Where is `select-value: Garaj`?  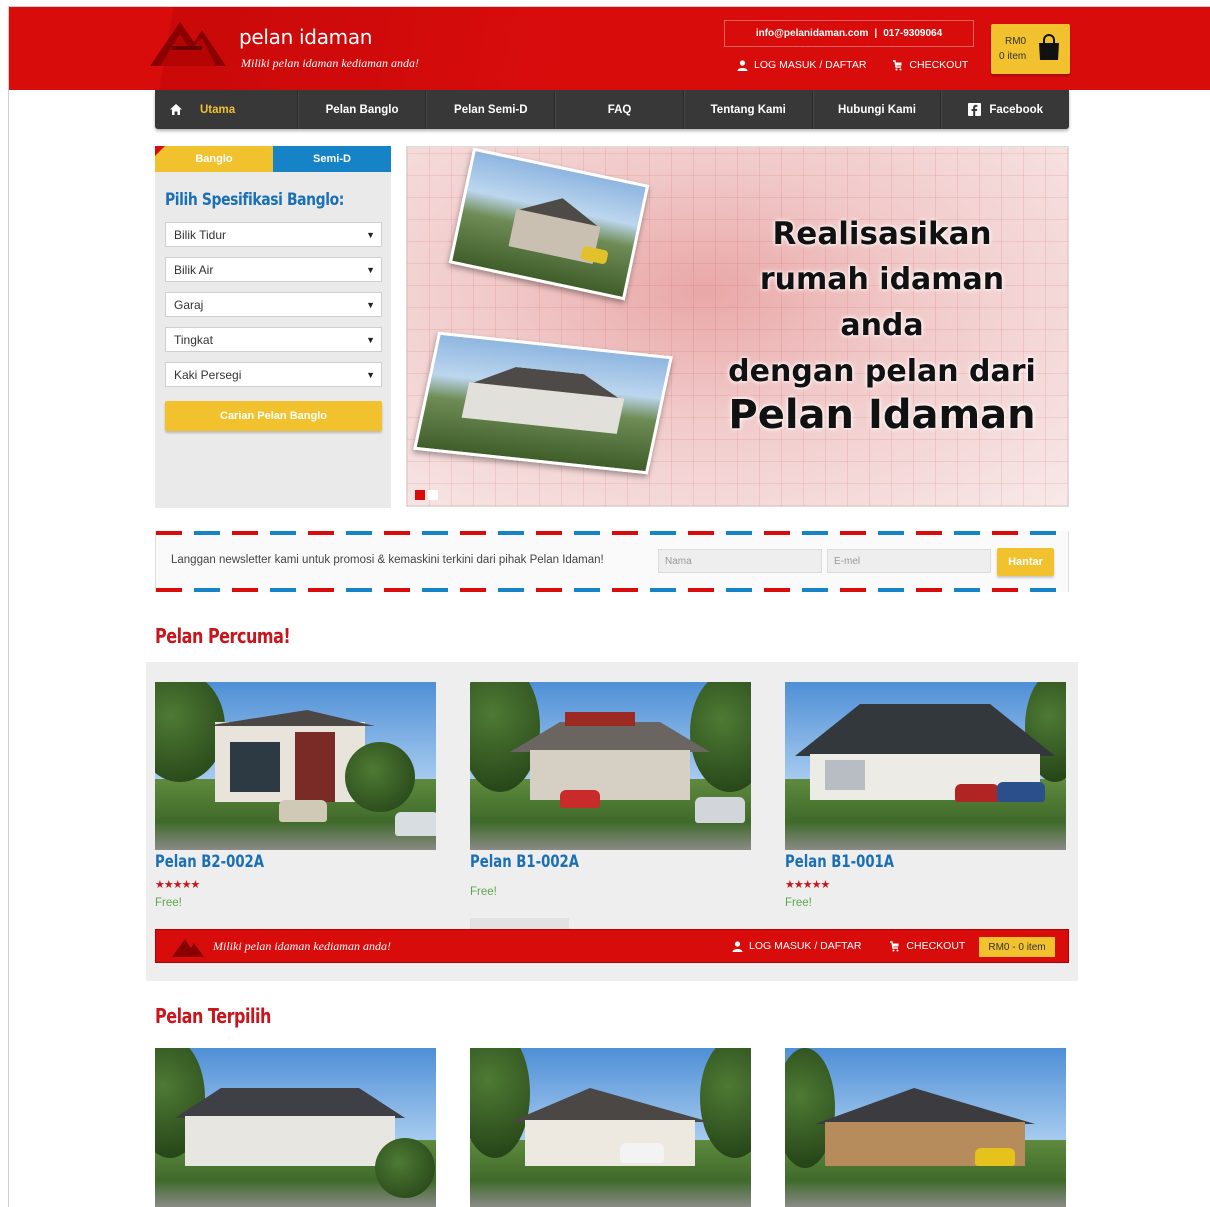 select-value: Garaj is located at coordinates (189, 304).